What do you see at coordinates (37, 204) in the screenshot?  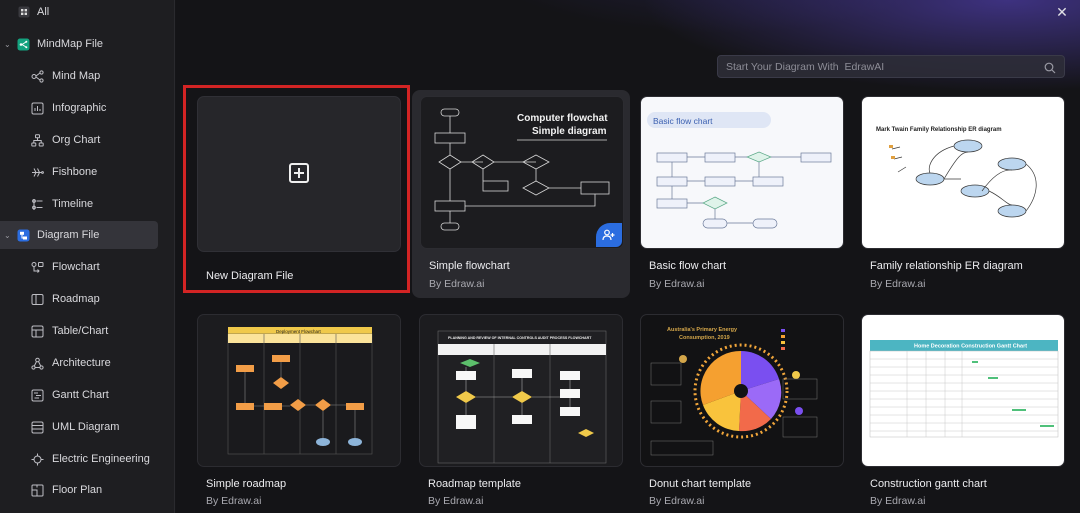 I see `timeline-icon` at bounding box center [37, 204].